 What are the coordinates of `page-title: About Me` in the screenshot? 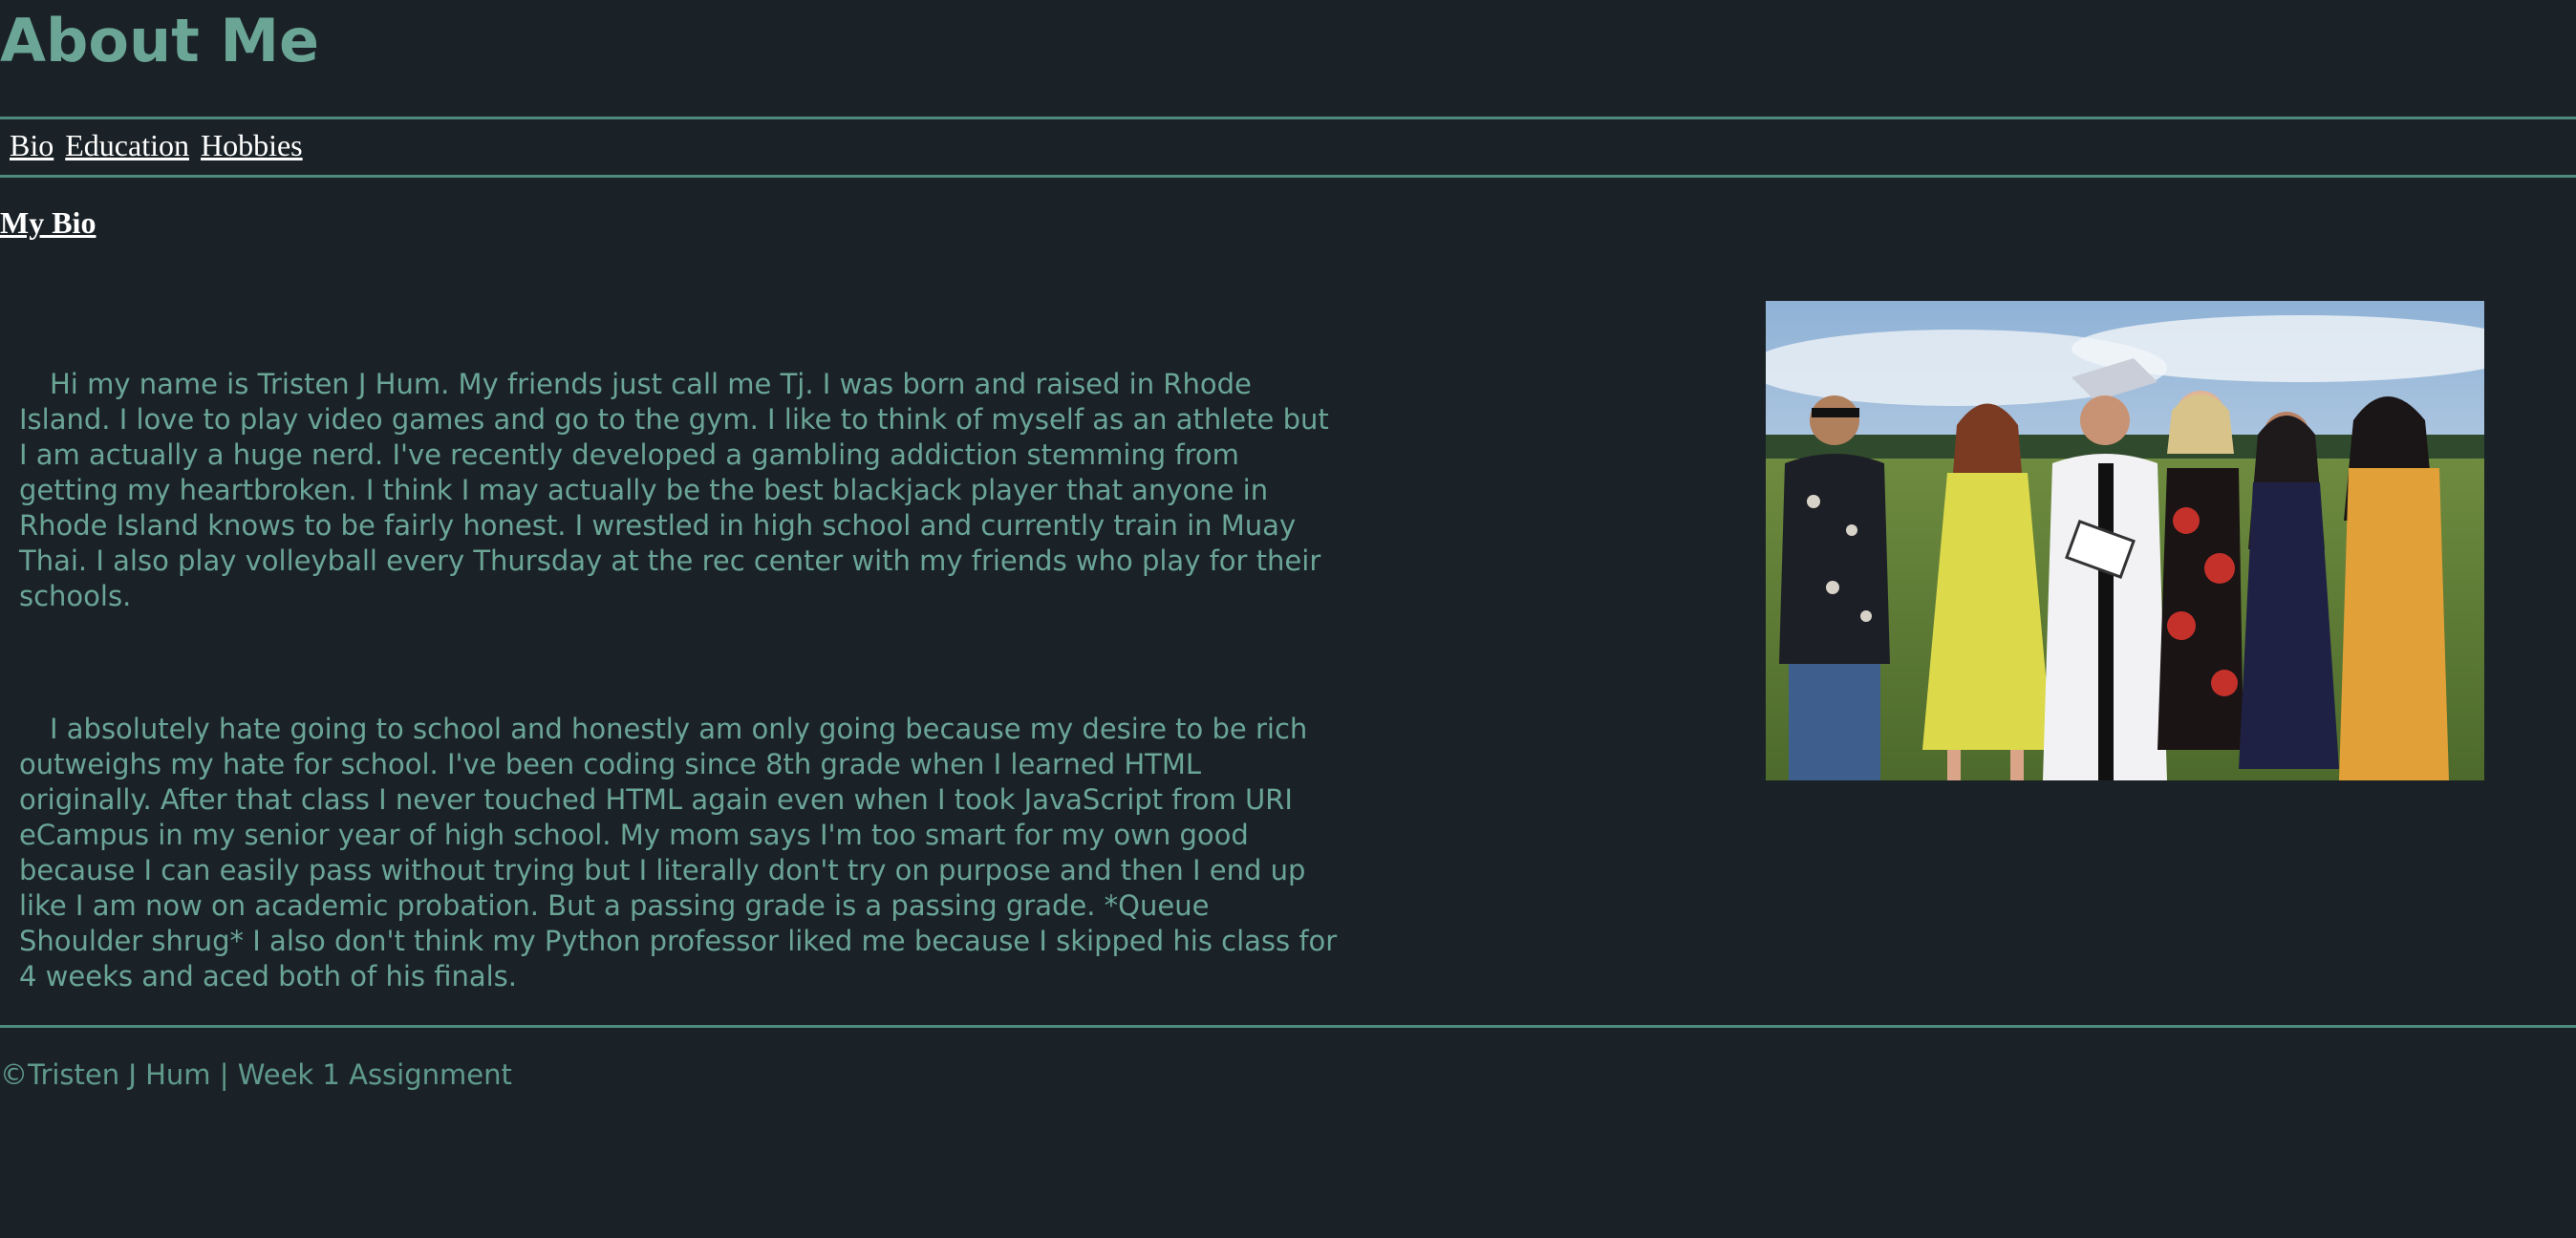 It's located at (160, 40).